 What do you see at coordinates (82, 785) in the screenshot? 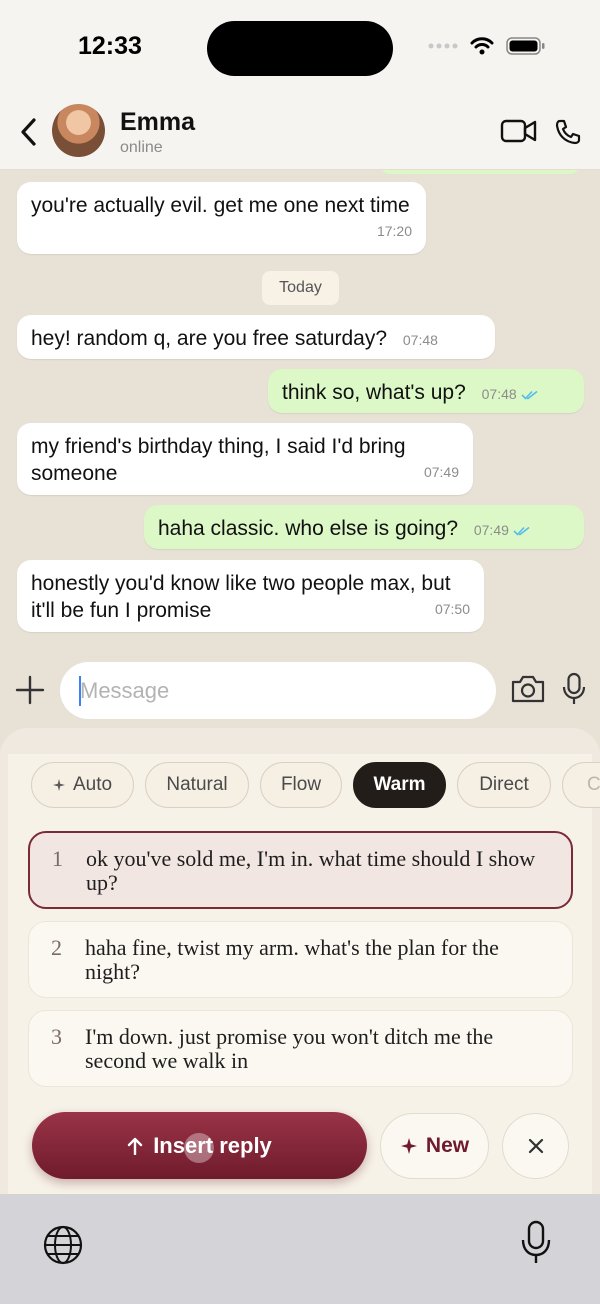
I see `tone-chip-auto: Auto` at bounding box center [82, 785].